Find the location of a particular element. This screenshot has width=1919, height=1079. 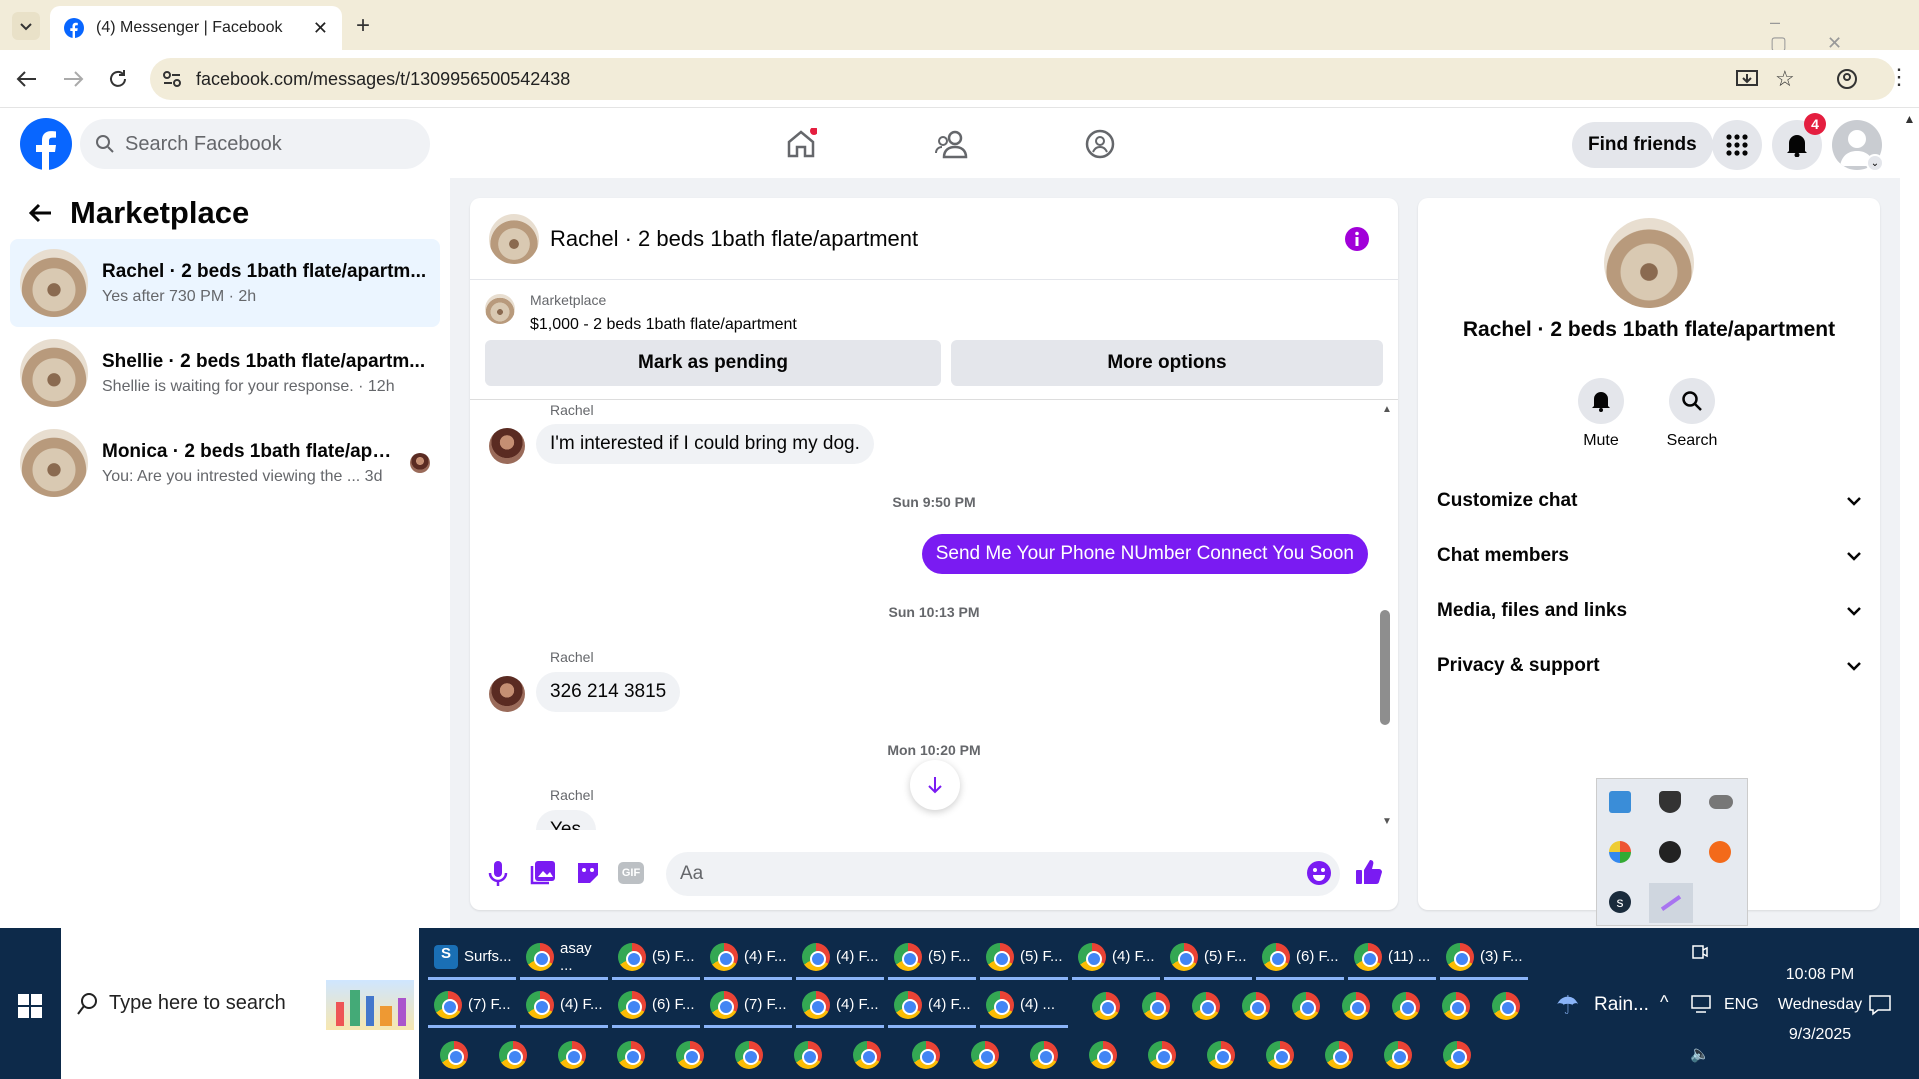

sticker-icon is located at coordinates (588, 873).